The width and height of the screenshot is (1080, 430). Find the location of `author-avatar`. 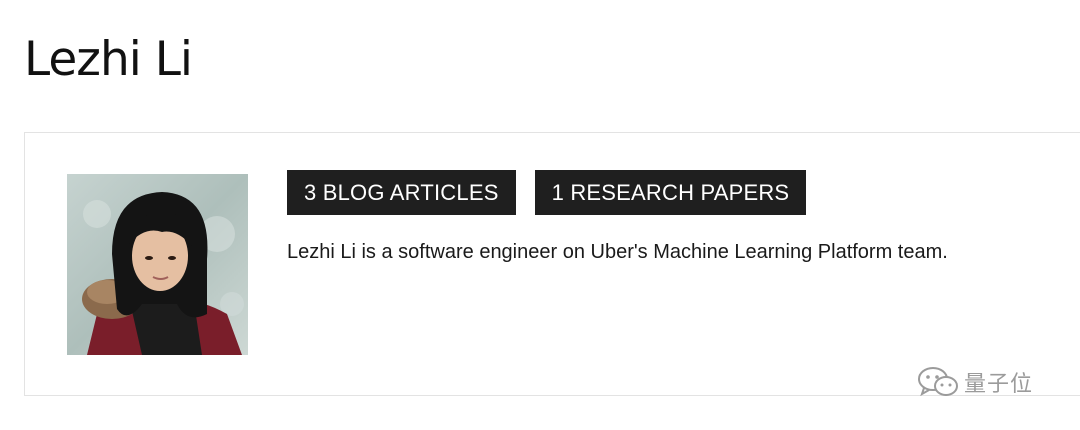

author-avatar is located at coordinates (157, 264).